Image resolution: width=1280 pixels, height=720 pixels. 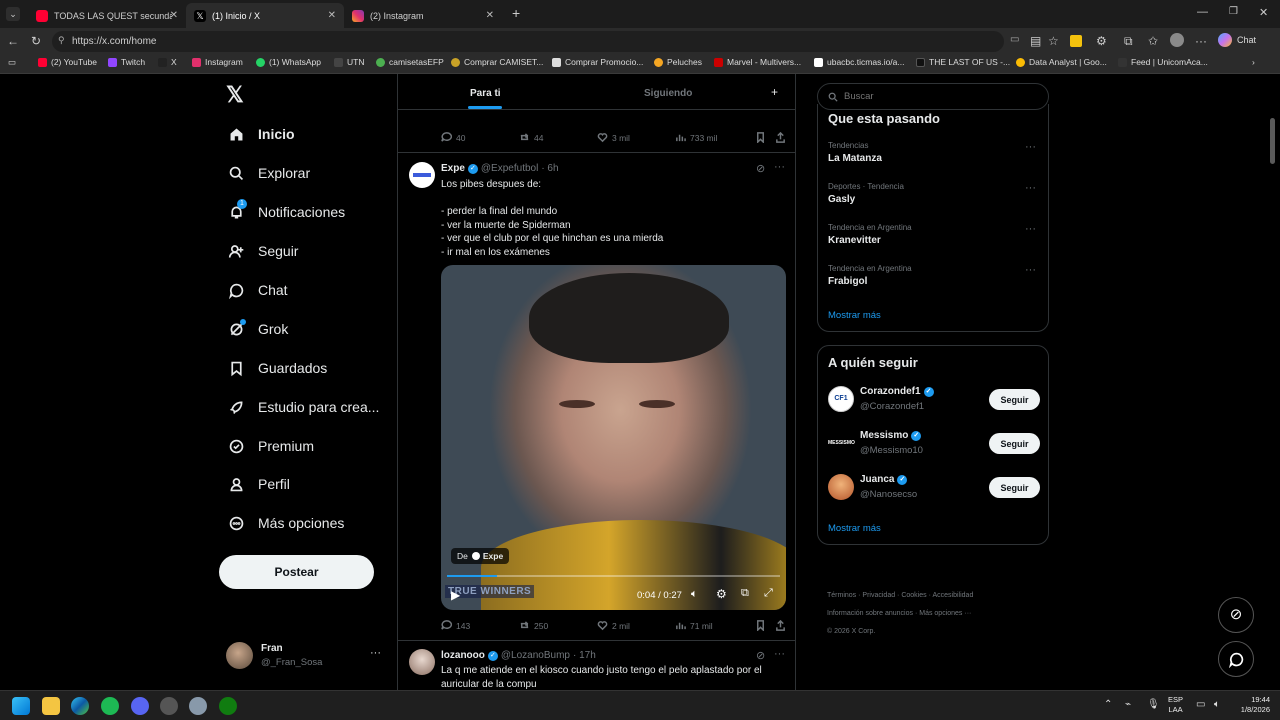 I want to click on nav-chat: Chat, so click(x=257, y=290).